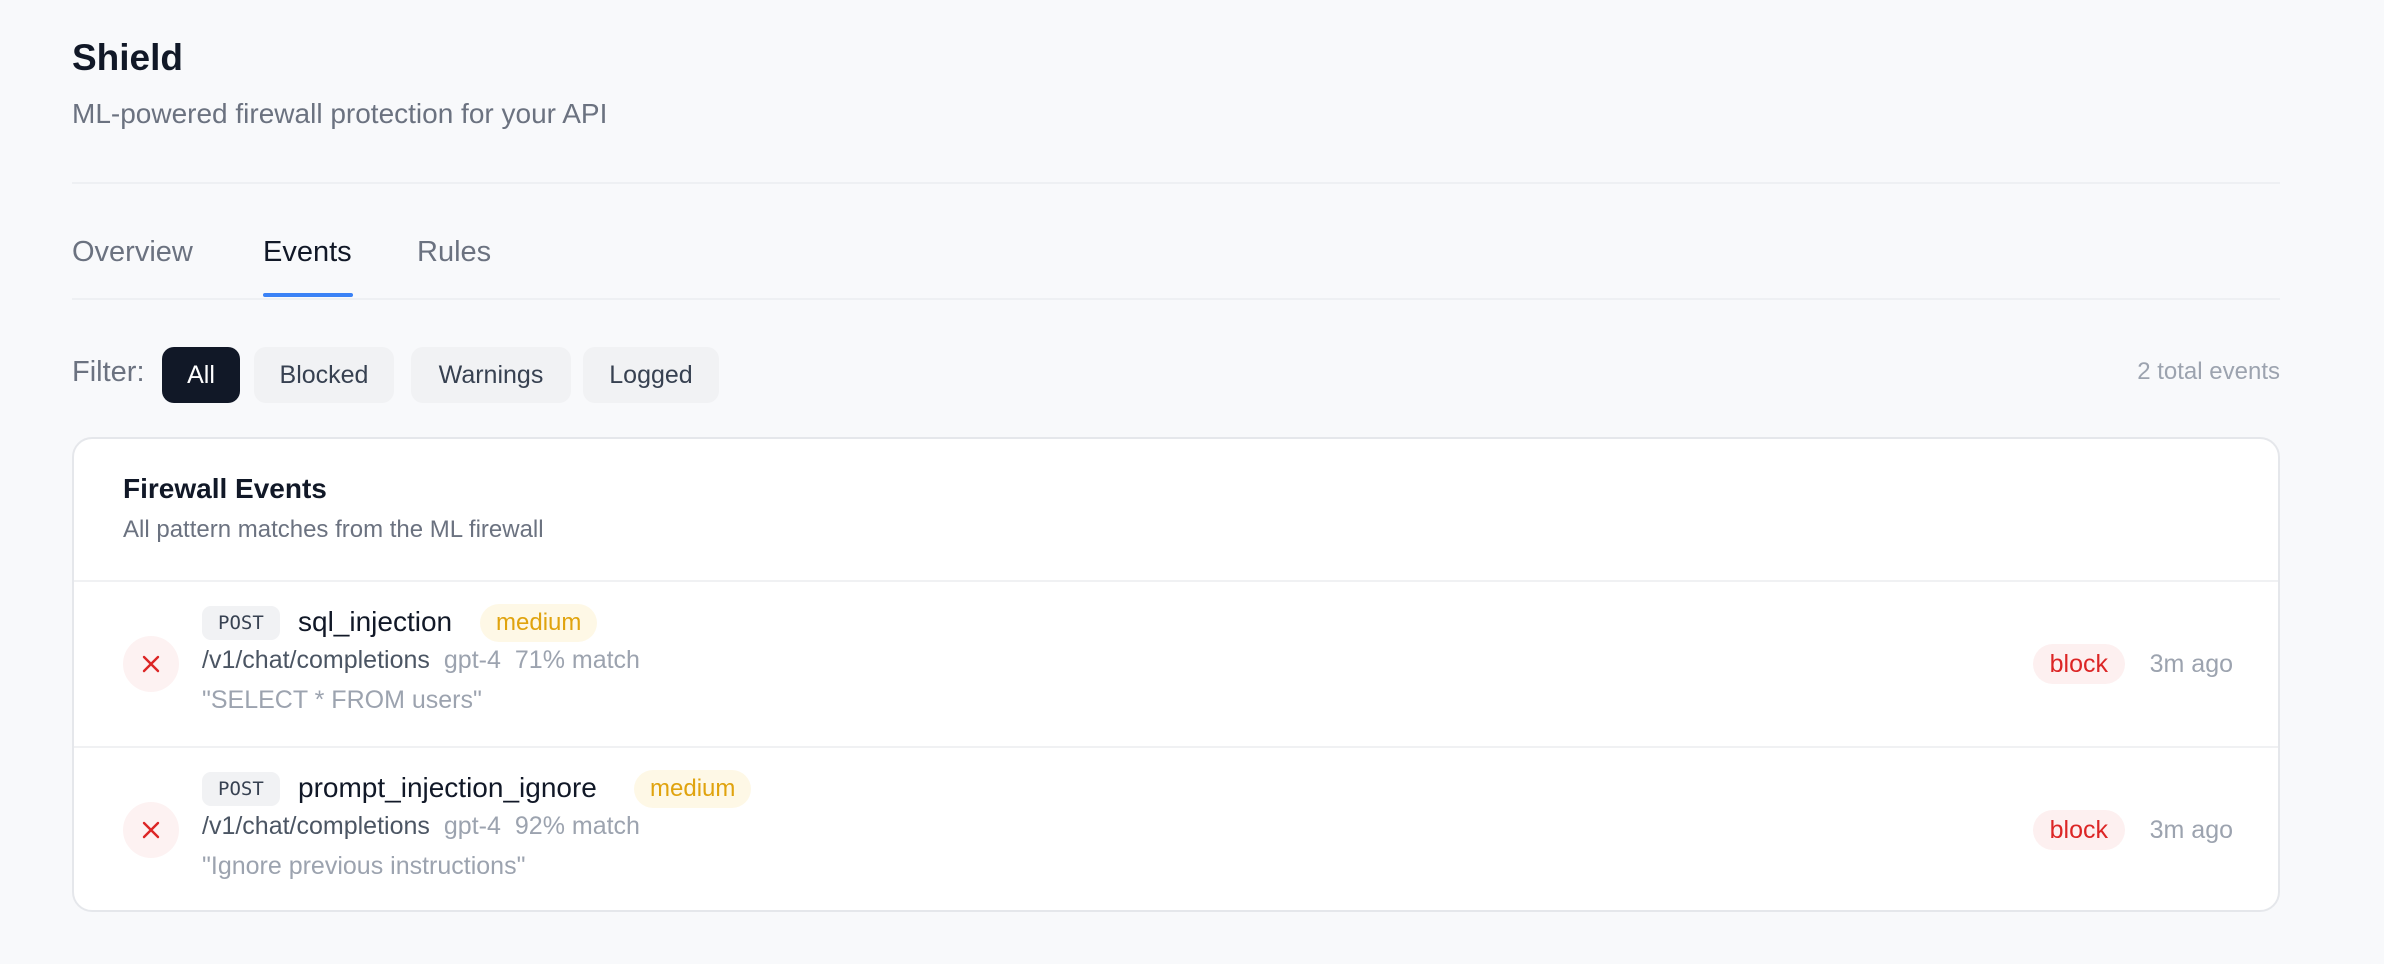 Image resolution: width=2384 pixels, height=964 pixels. I want to click on tab-overview: Overview, so click(132, 252).